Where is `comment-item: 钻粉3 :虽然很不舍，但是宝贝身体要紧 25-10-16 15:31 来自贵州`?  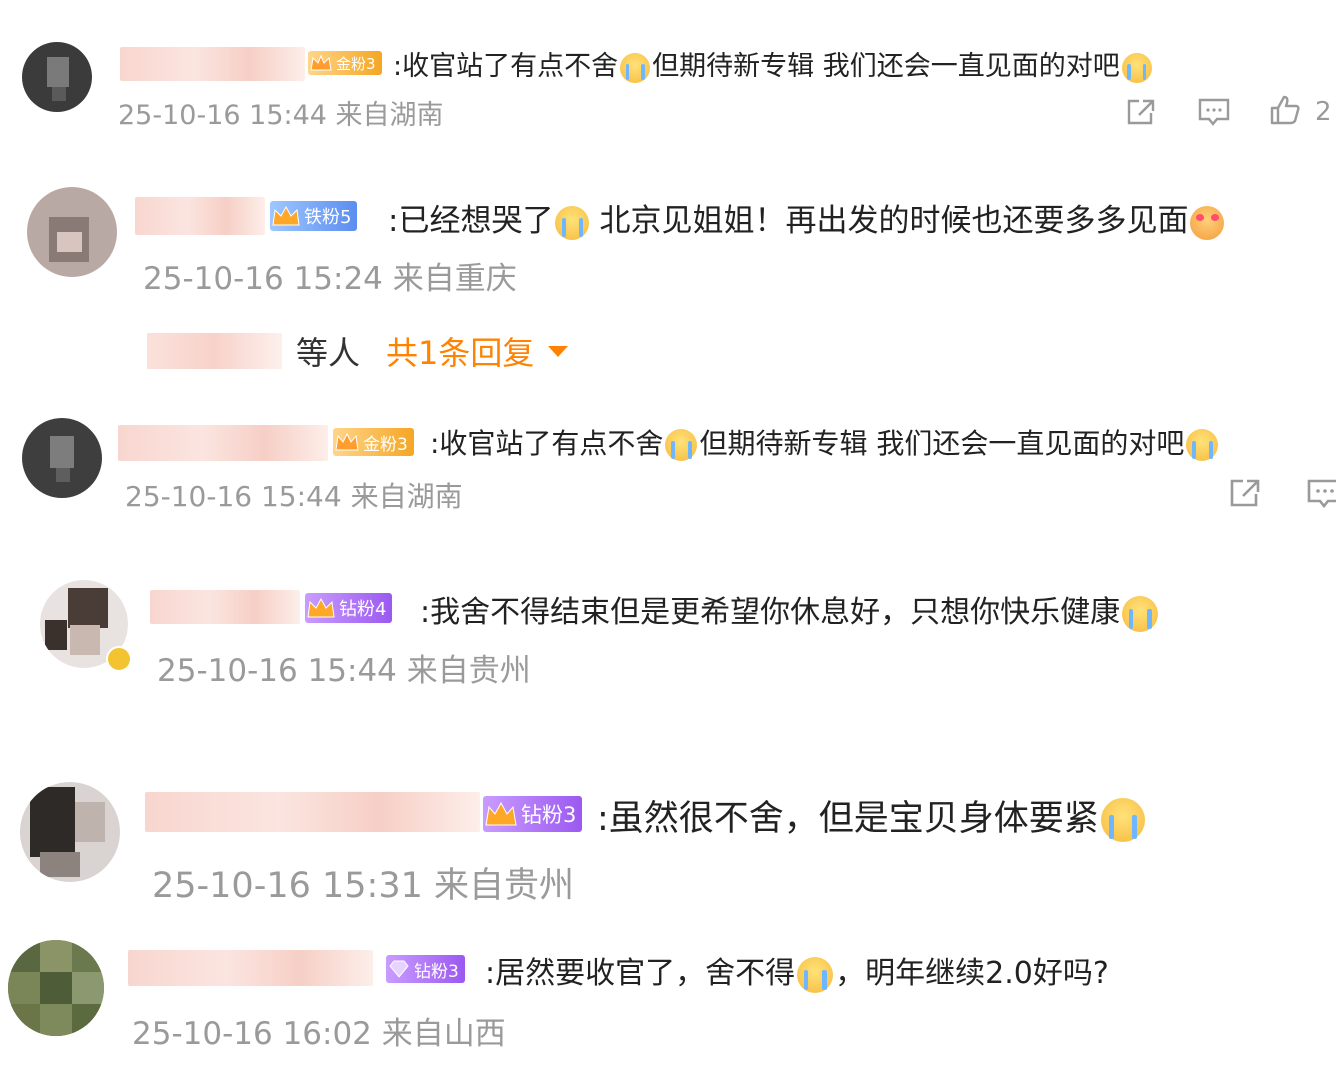 comment-item: 钻粉3 :虽然很不舍，但是宝贝身体要紧 25-10-16 15:31 来自贵州 is located at coordinates (668, 845).